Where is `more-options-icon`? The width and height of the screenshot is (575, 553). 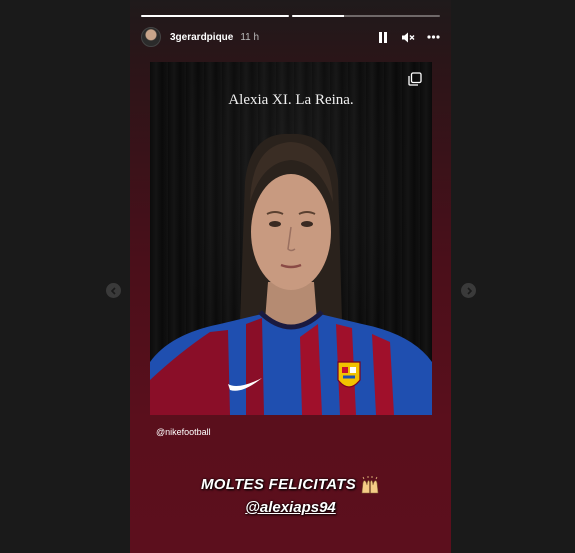 more-options-icon is located at coordinates (433, 37).